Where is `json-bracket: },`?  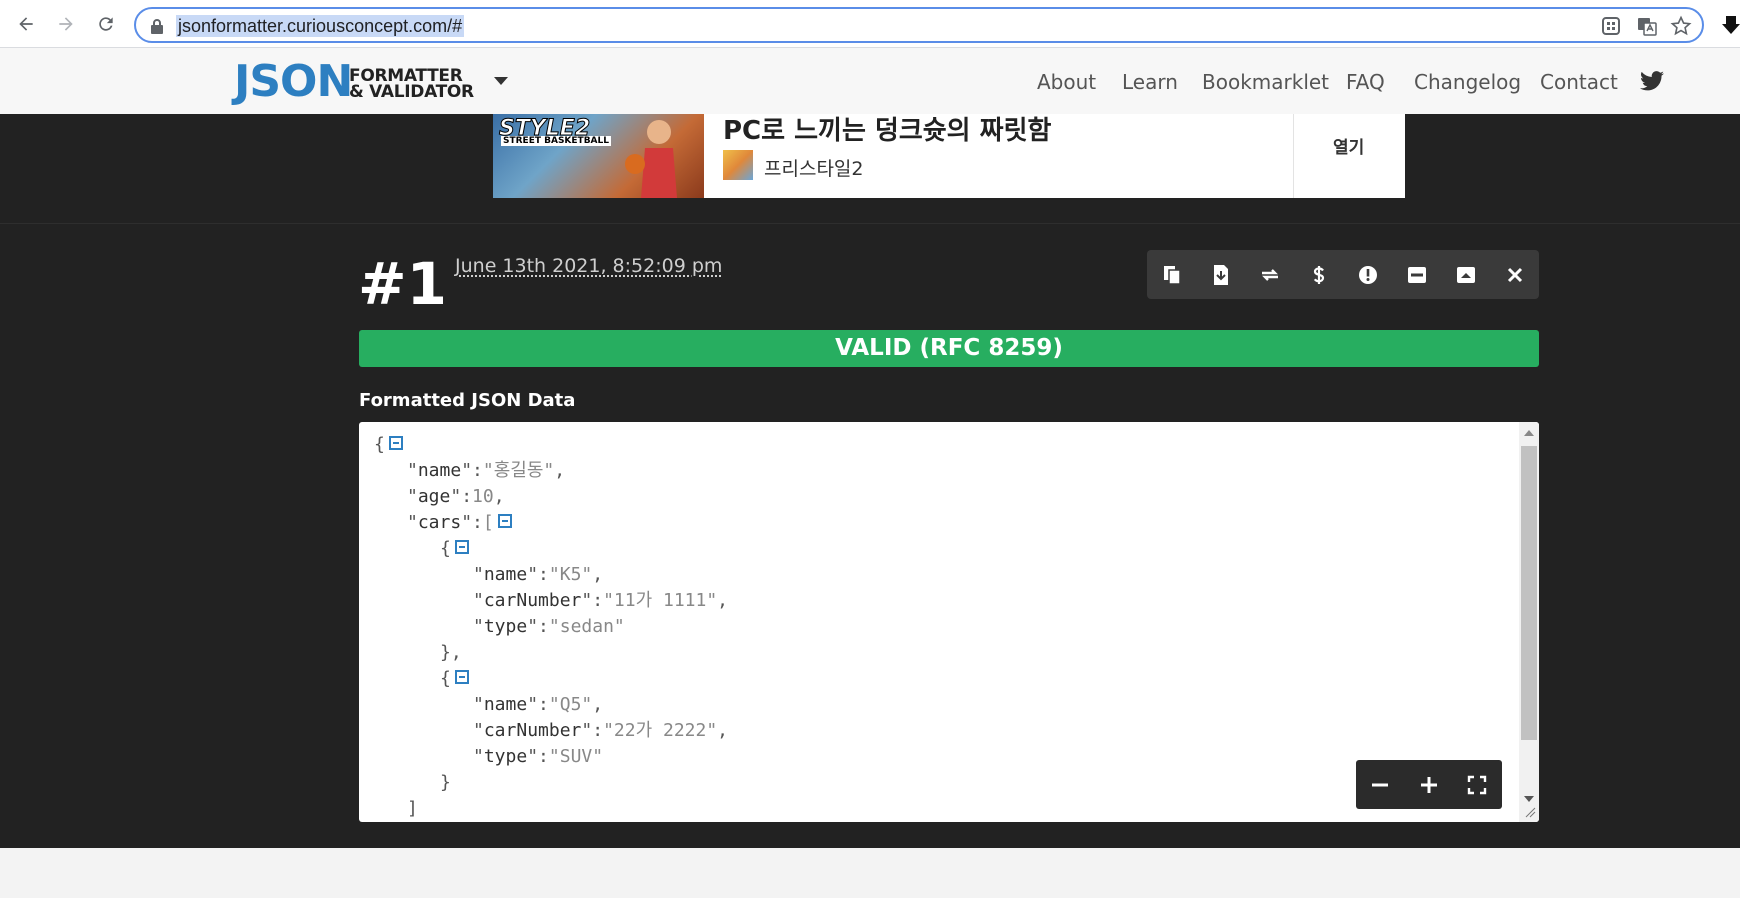 json-bracket: }, is located at coordinates (451, 652).